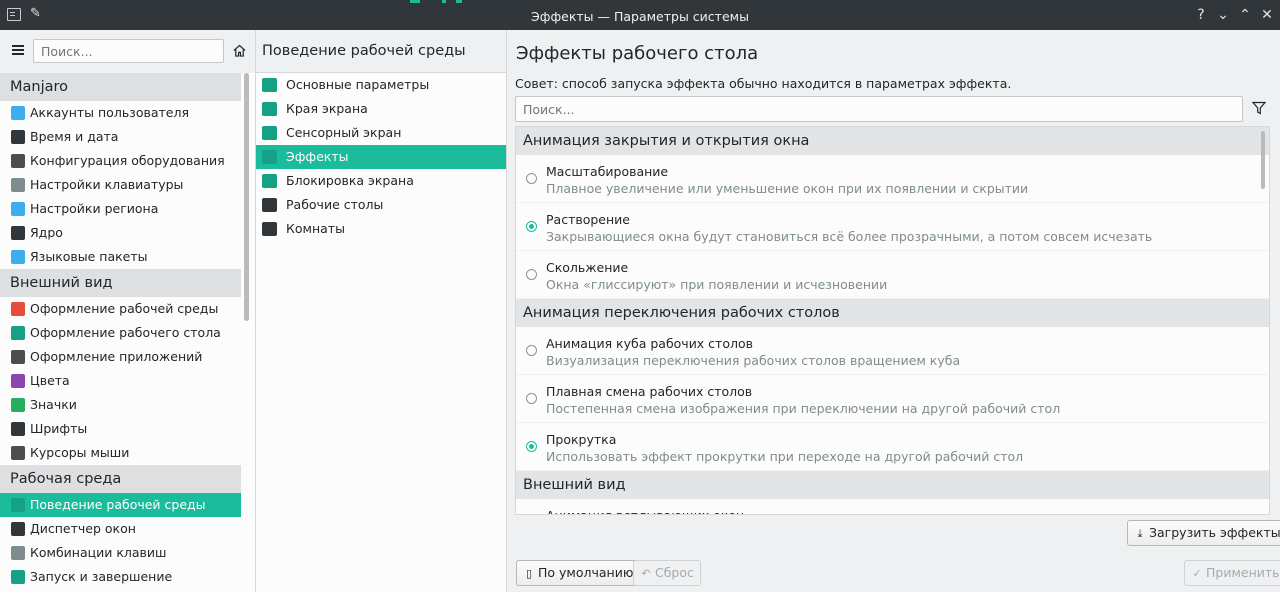 The image size is (1280, 592). I want to click on effect-name: Плавная смена рабочих столов, so click(649, 391).